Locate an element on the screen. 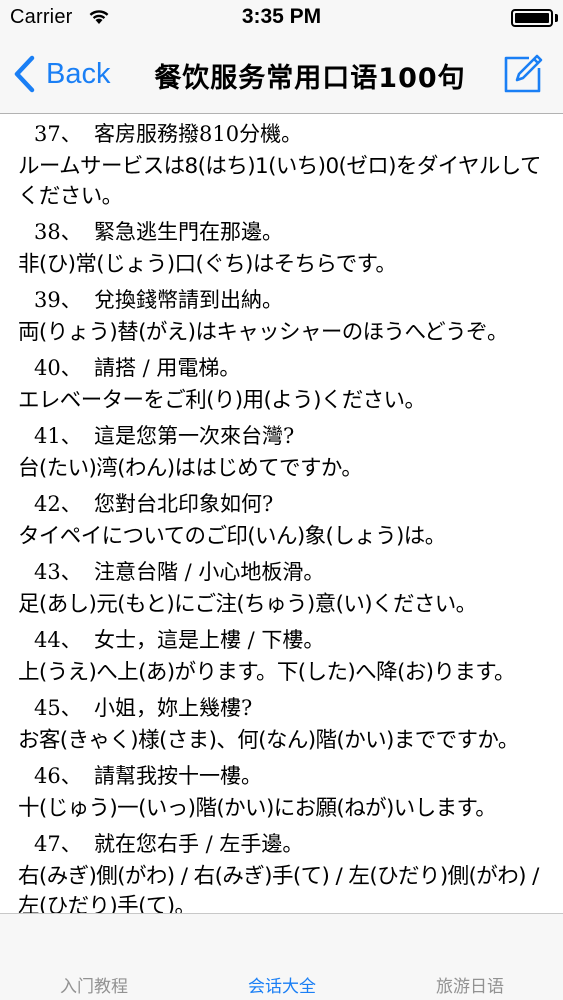 The height and width of the screenshot is (1000, 563). phrase-japanese-text: タイペイについてのご印(いん)象(しょう)は。 is located at coordinates (232, 536).